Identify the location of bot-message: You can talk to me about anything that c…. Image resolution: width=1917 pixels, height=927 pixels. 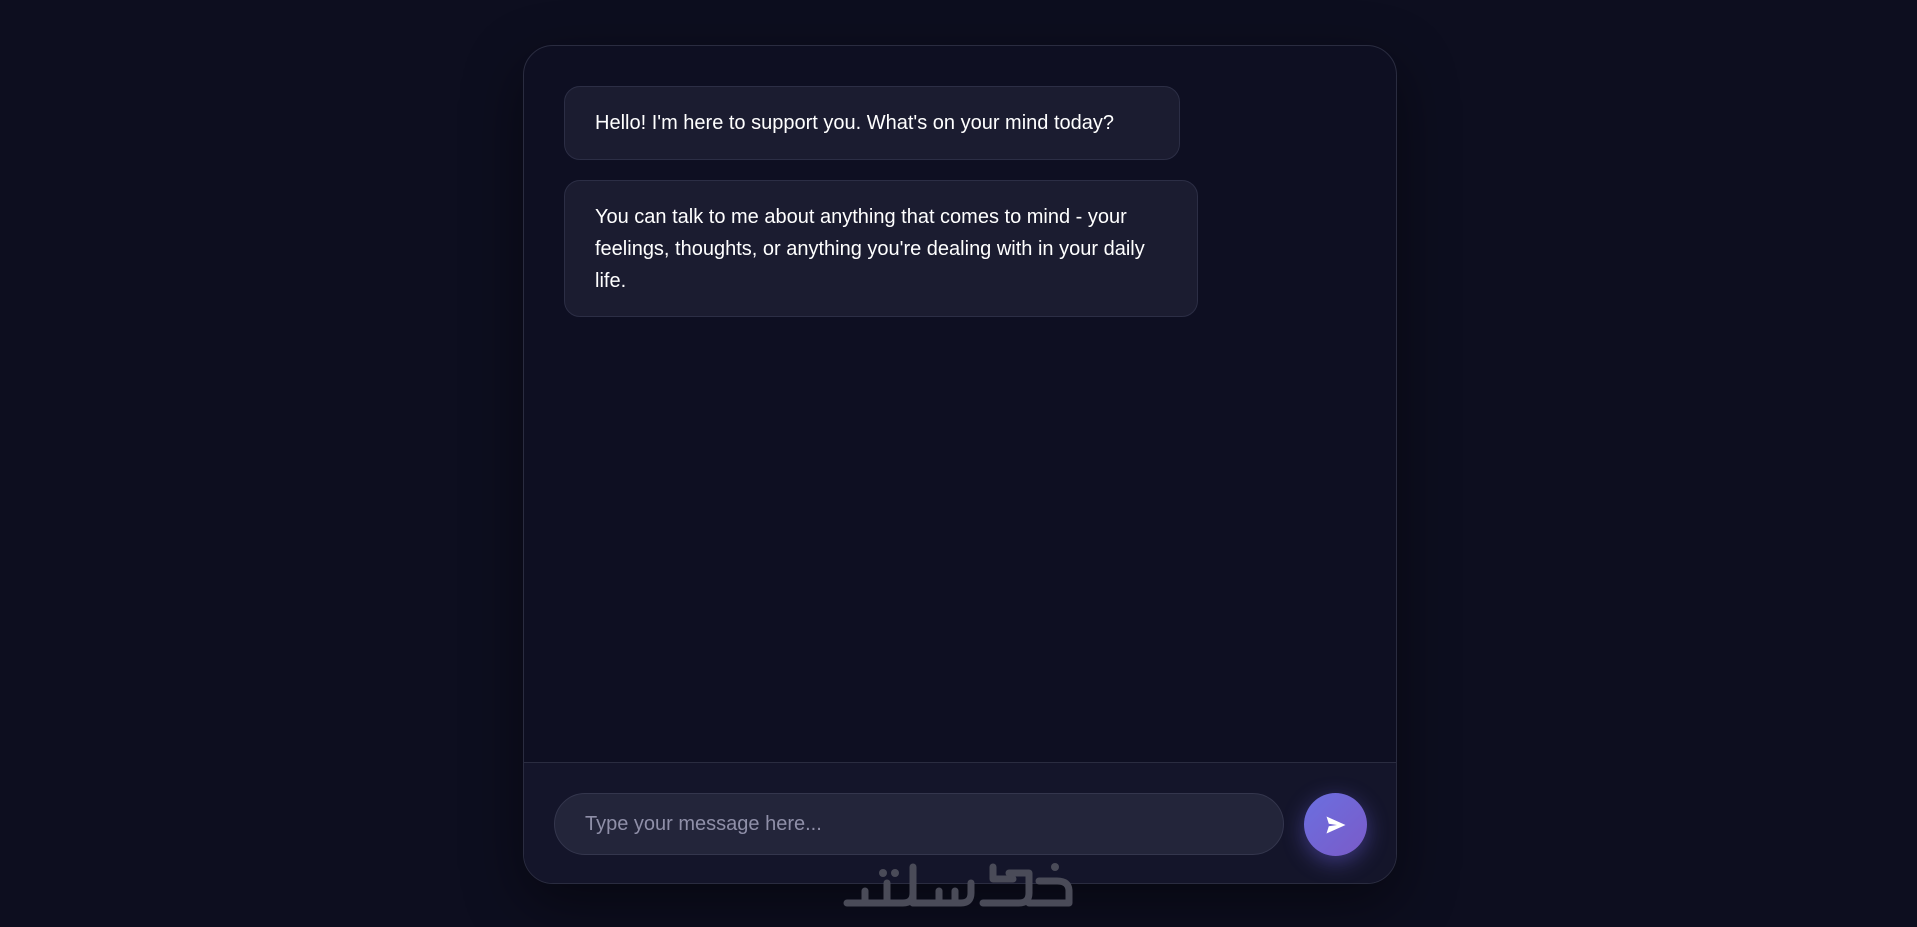
(881, 248).